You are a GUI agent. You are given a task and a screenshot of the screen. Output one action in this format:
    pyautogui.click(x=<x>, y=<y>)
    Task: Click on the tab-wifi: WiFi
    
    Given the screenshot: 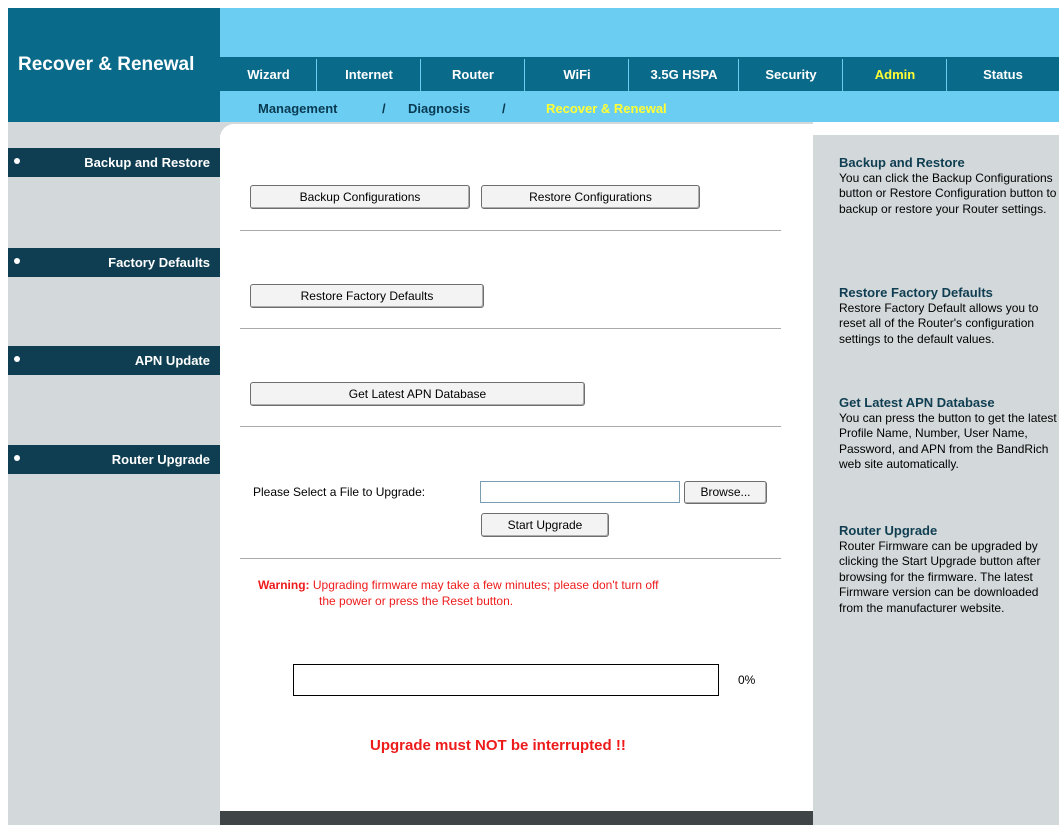 What is the action you would take?
    pyautogui.click(x=577, y=75)
    